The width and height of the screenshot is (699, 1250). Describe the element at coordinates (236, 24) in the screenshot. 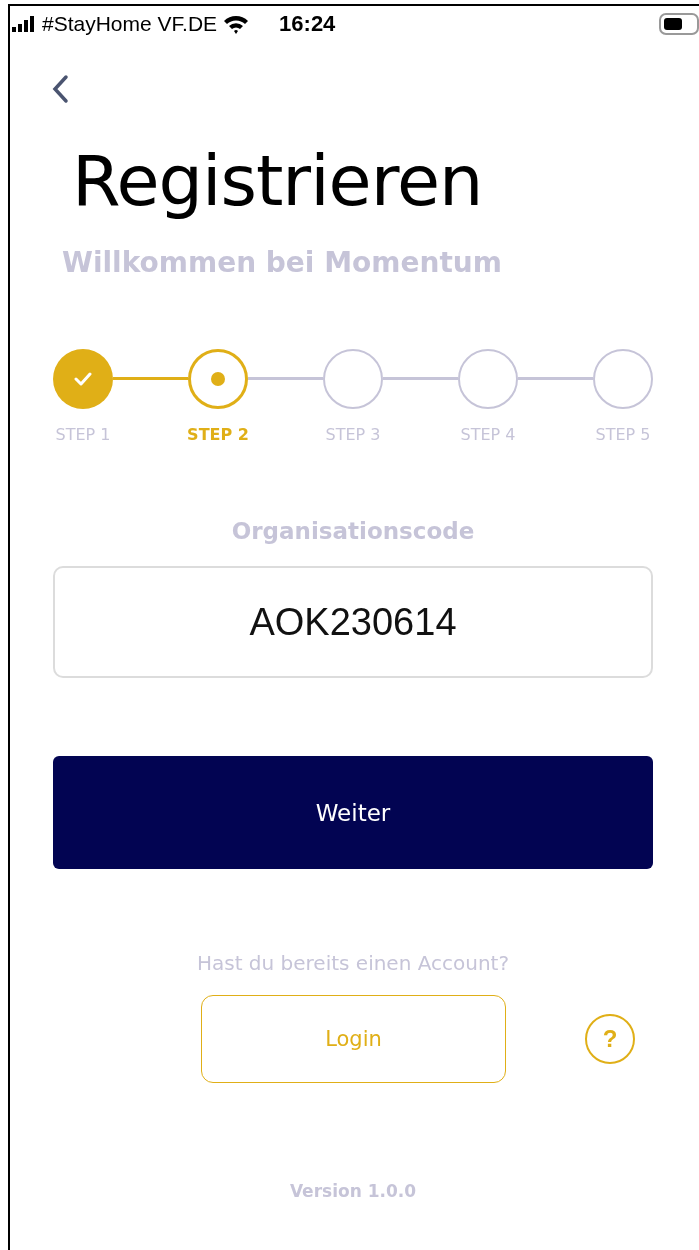

I see `wifi-icon` at that location.